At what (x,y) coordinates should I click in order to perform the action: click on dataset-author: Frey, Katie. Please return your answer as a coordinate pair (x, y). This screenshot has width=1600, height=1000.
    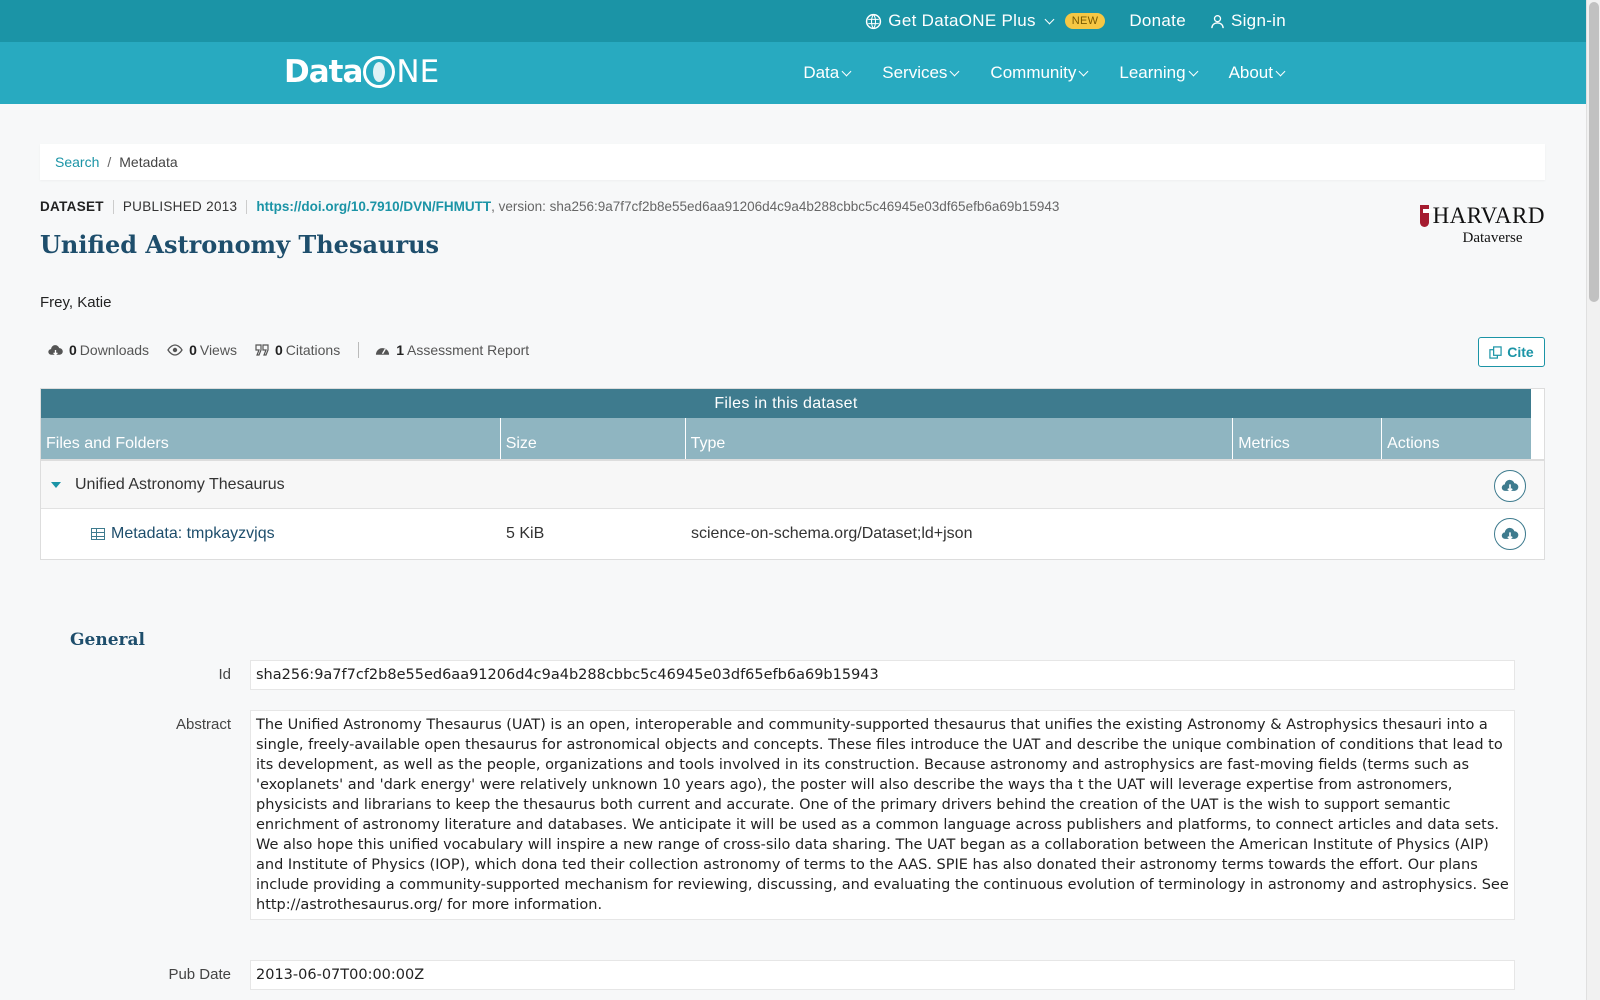
    Looking at the image, I should click on (76, 302).